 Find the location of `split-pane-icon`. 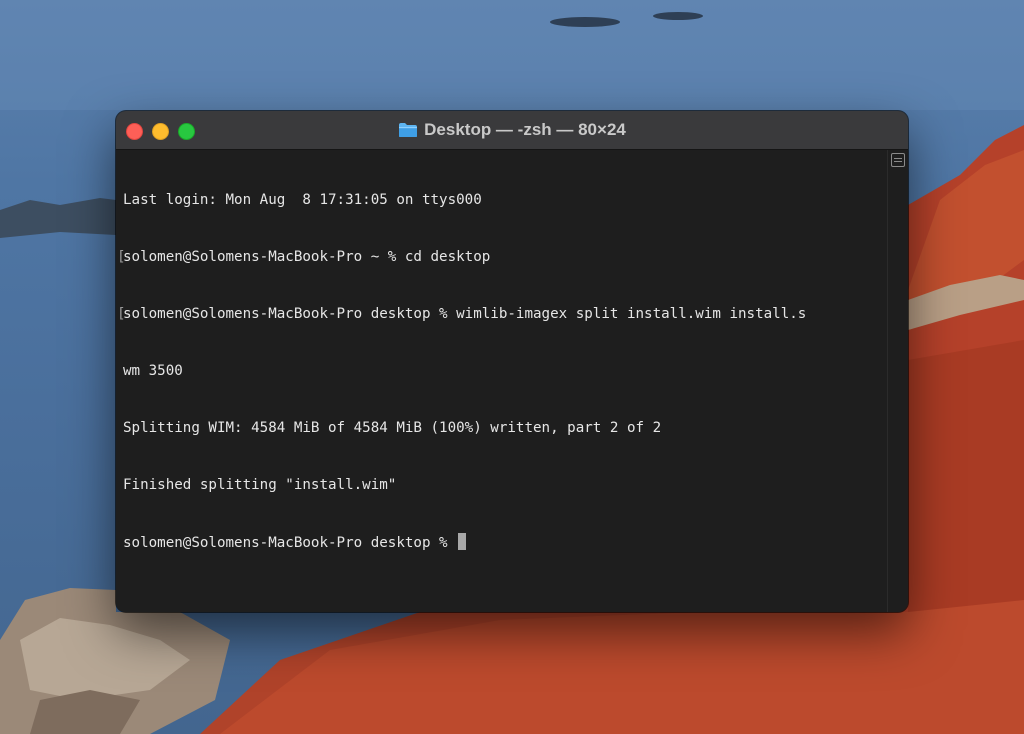

split-pane-icon is located at coordinates (898, 160).